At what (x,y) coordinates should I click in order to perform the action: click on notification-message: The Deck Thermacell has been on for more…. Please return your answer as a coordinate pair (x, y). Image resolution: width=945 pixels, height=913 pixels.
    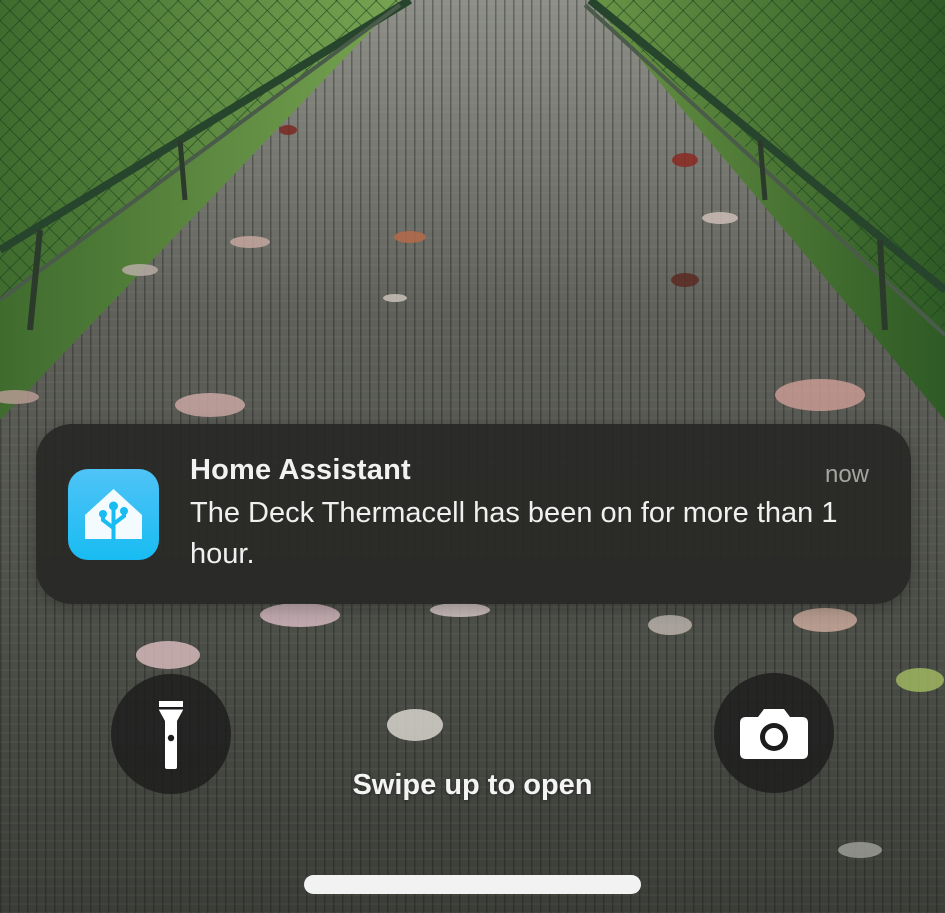
    Looking at the image, I should click on (514, 533).